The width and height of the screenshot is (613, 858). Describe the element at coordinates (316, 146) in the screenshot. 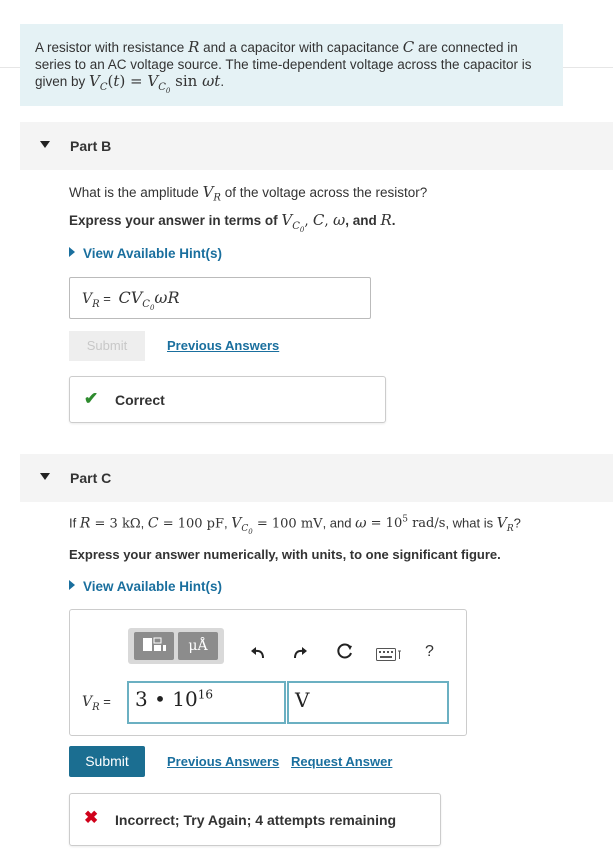

I see `part-b-header: Part B` at that location.